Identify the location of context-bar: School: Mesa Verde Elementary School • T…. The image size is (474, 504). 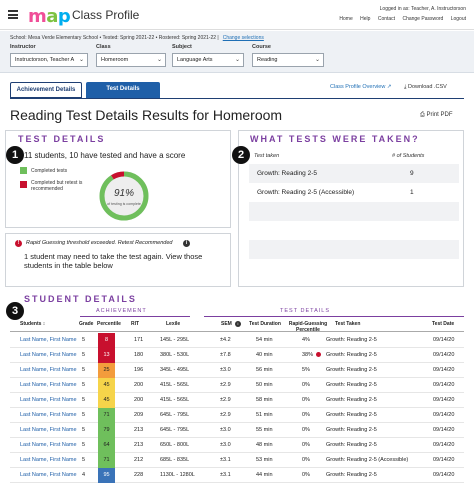
(237, 52).